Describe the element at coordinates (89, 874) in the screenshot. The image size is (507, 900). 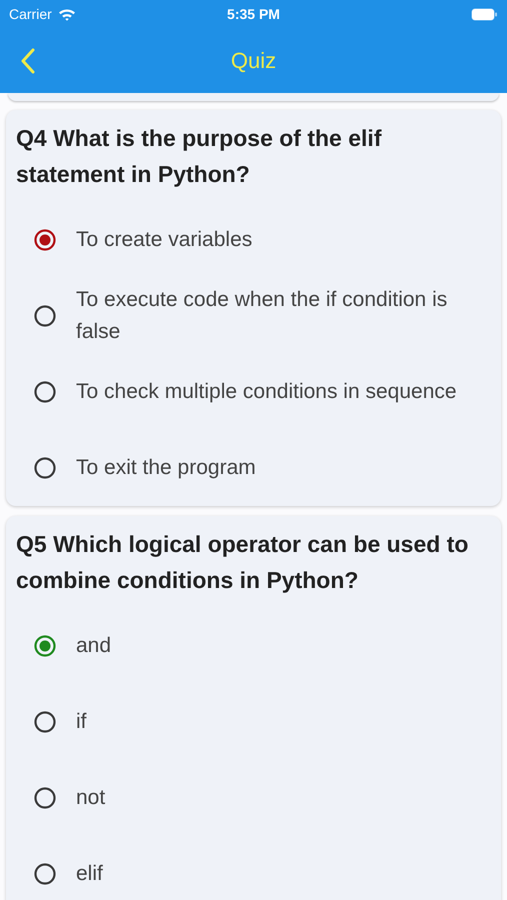
I see `option-label: elif` at that location.